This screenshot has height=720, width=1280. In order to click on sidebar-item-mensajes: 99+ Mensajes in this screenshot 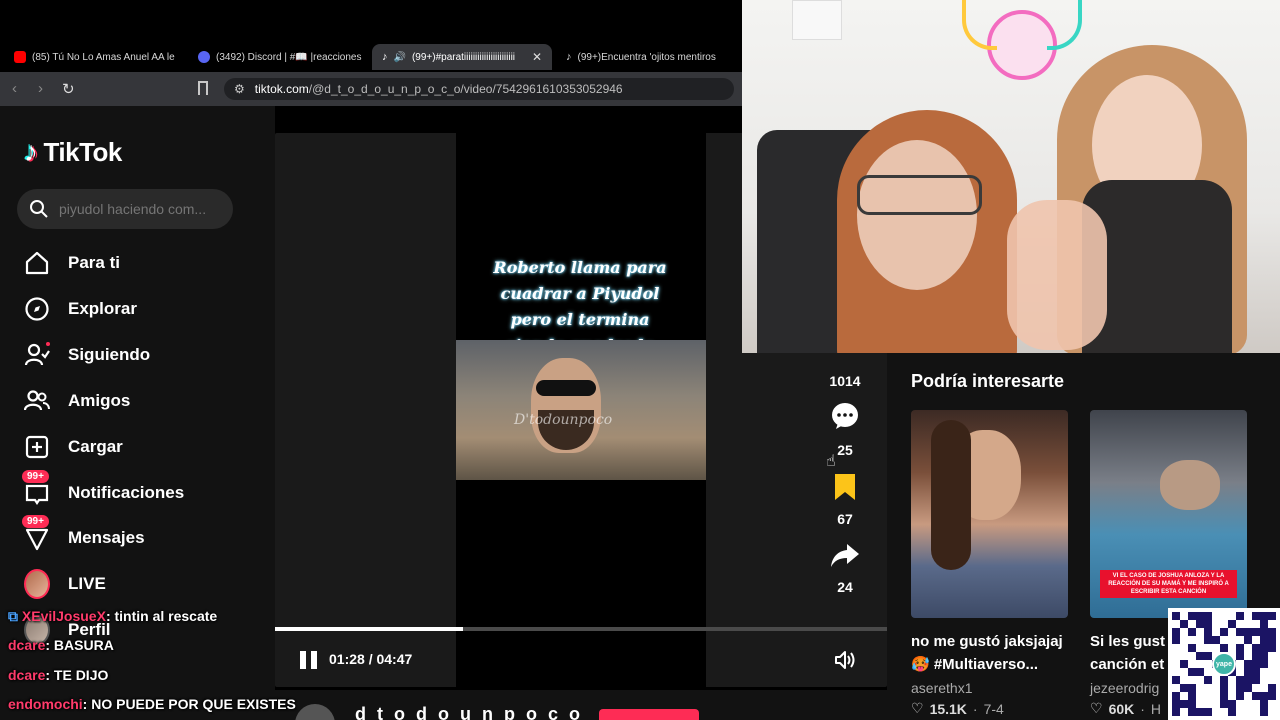, I will do `click(83, 534)`.